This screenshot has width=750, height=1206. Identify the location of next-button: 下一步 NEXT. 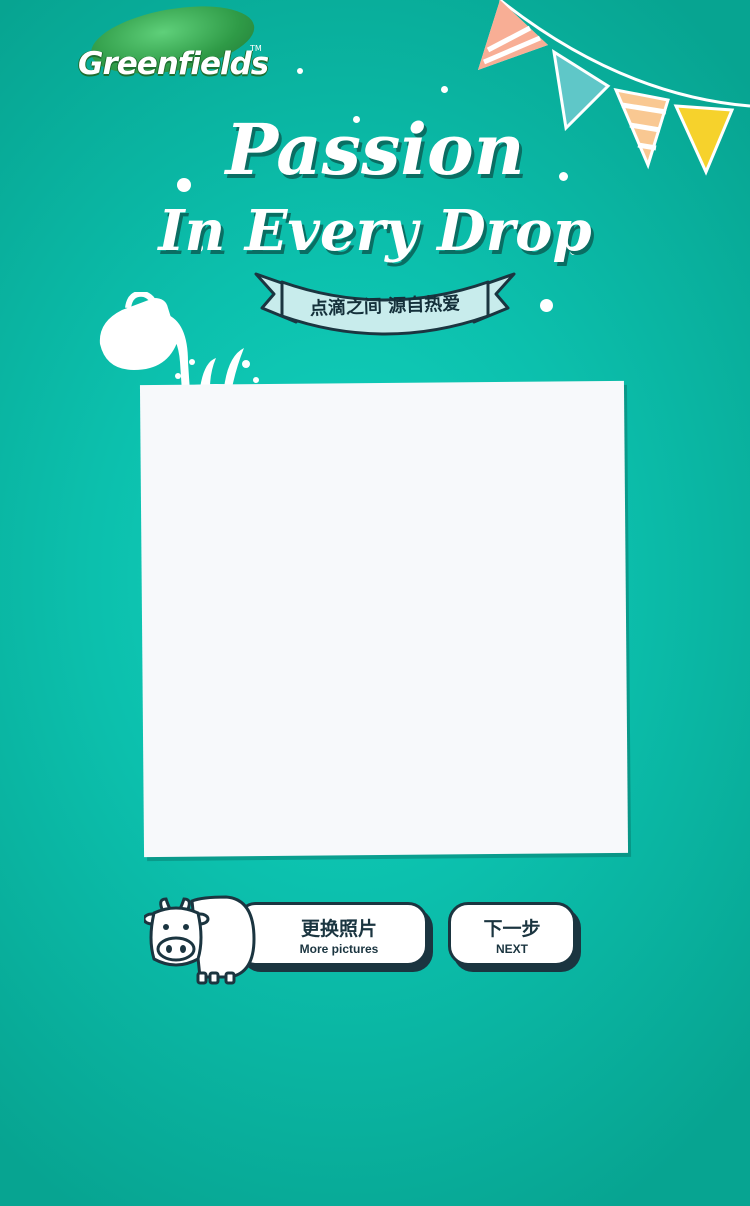
(512, 934).